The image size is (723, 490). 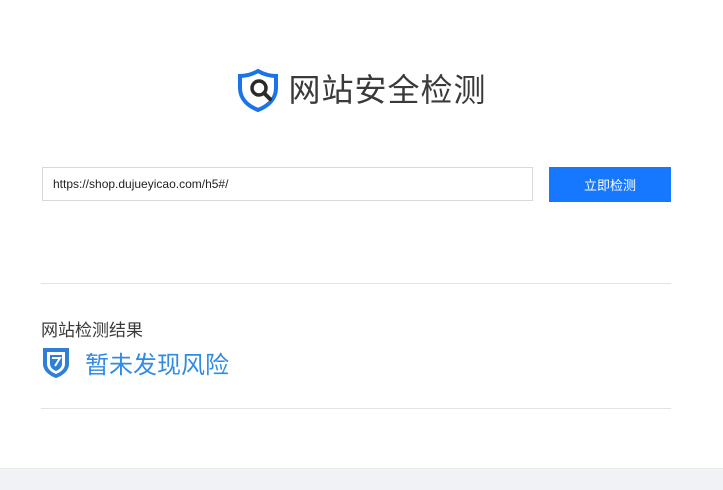 I want to click on check-now-button: 立即检测, so click(x=610, y=184).